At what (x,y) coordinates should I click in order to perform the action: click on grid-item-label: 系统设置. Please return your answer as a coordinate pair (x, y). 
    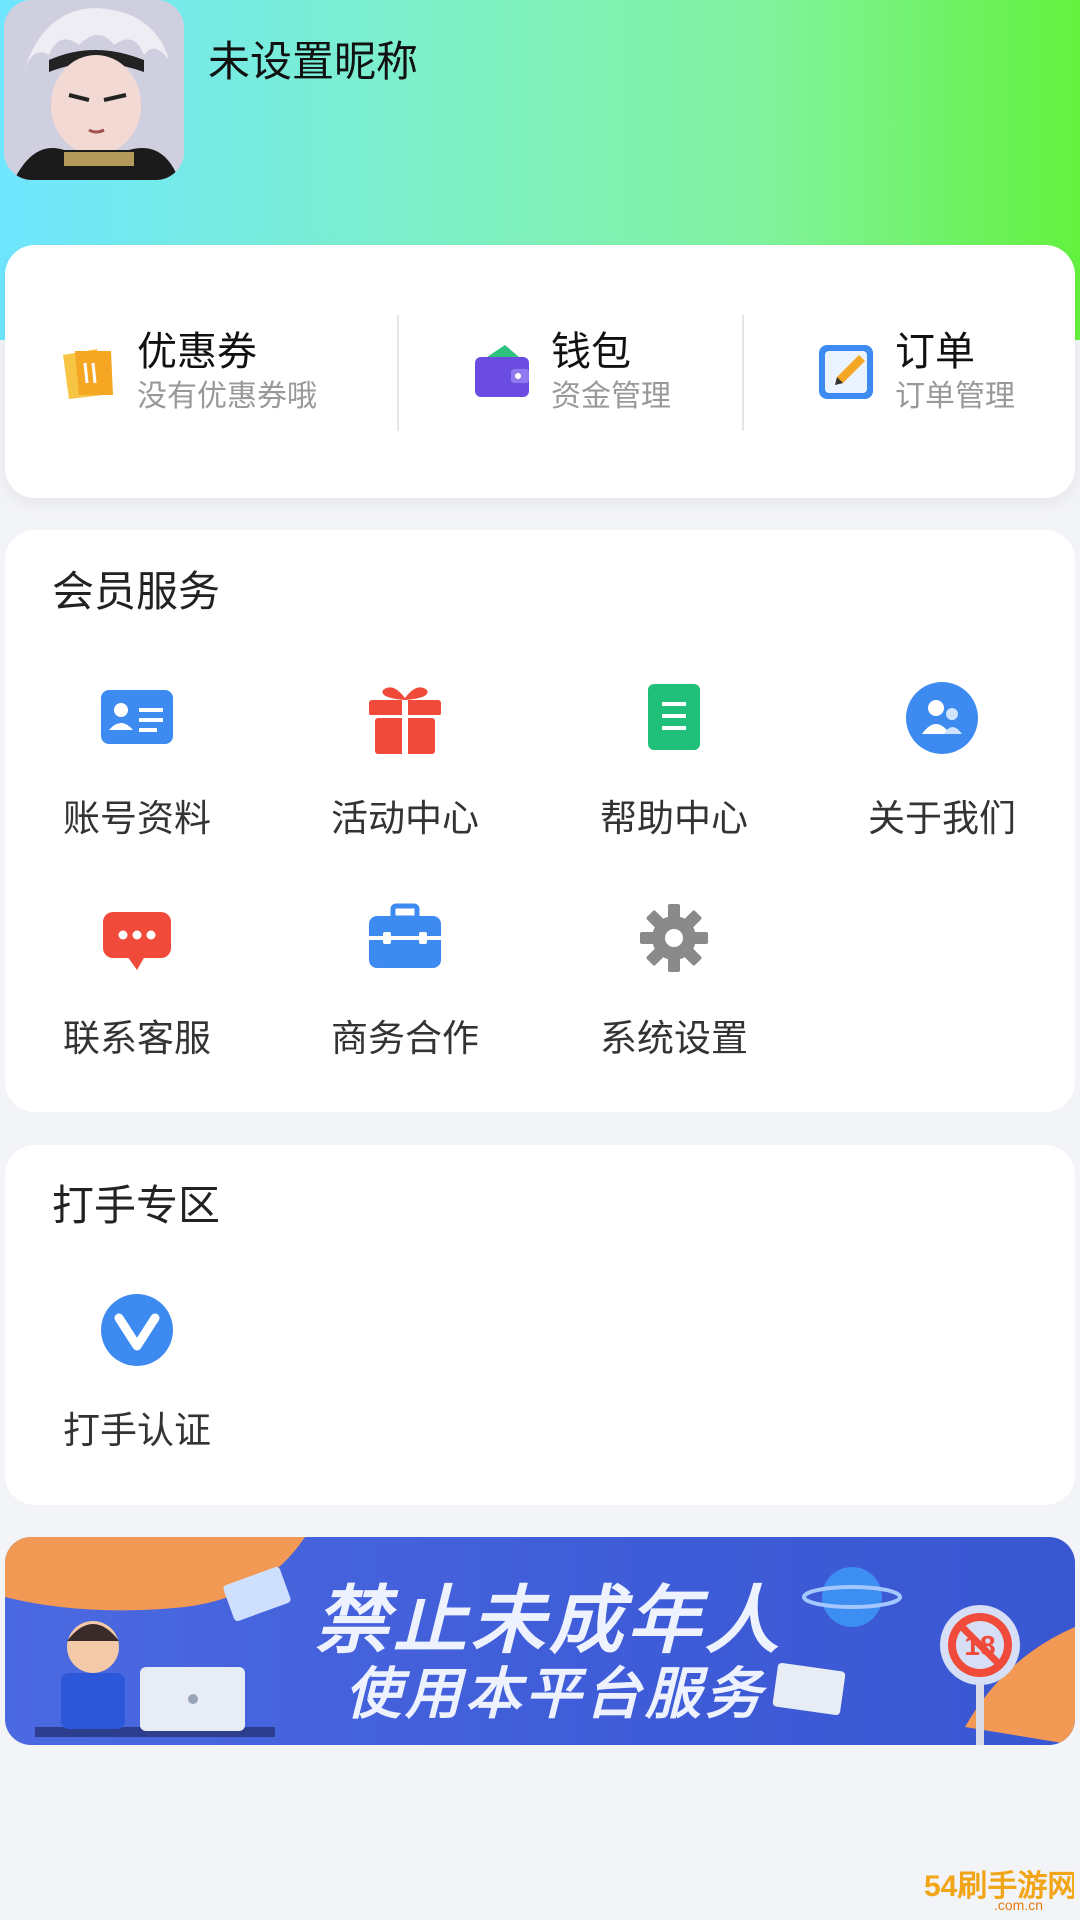
    Looking at the image, I should click on (674, 1038).